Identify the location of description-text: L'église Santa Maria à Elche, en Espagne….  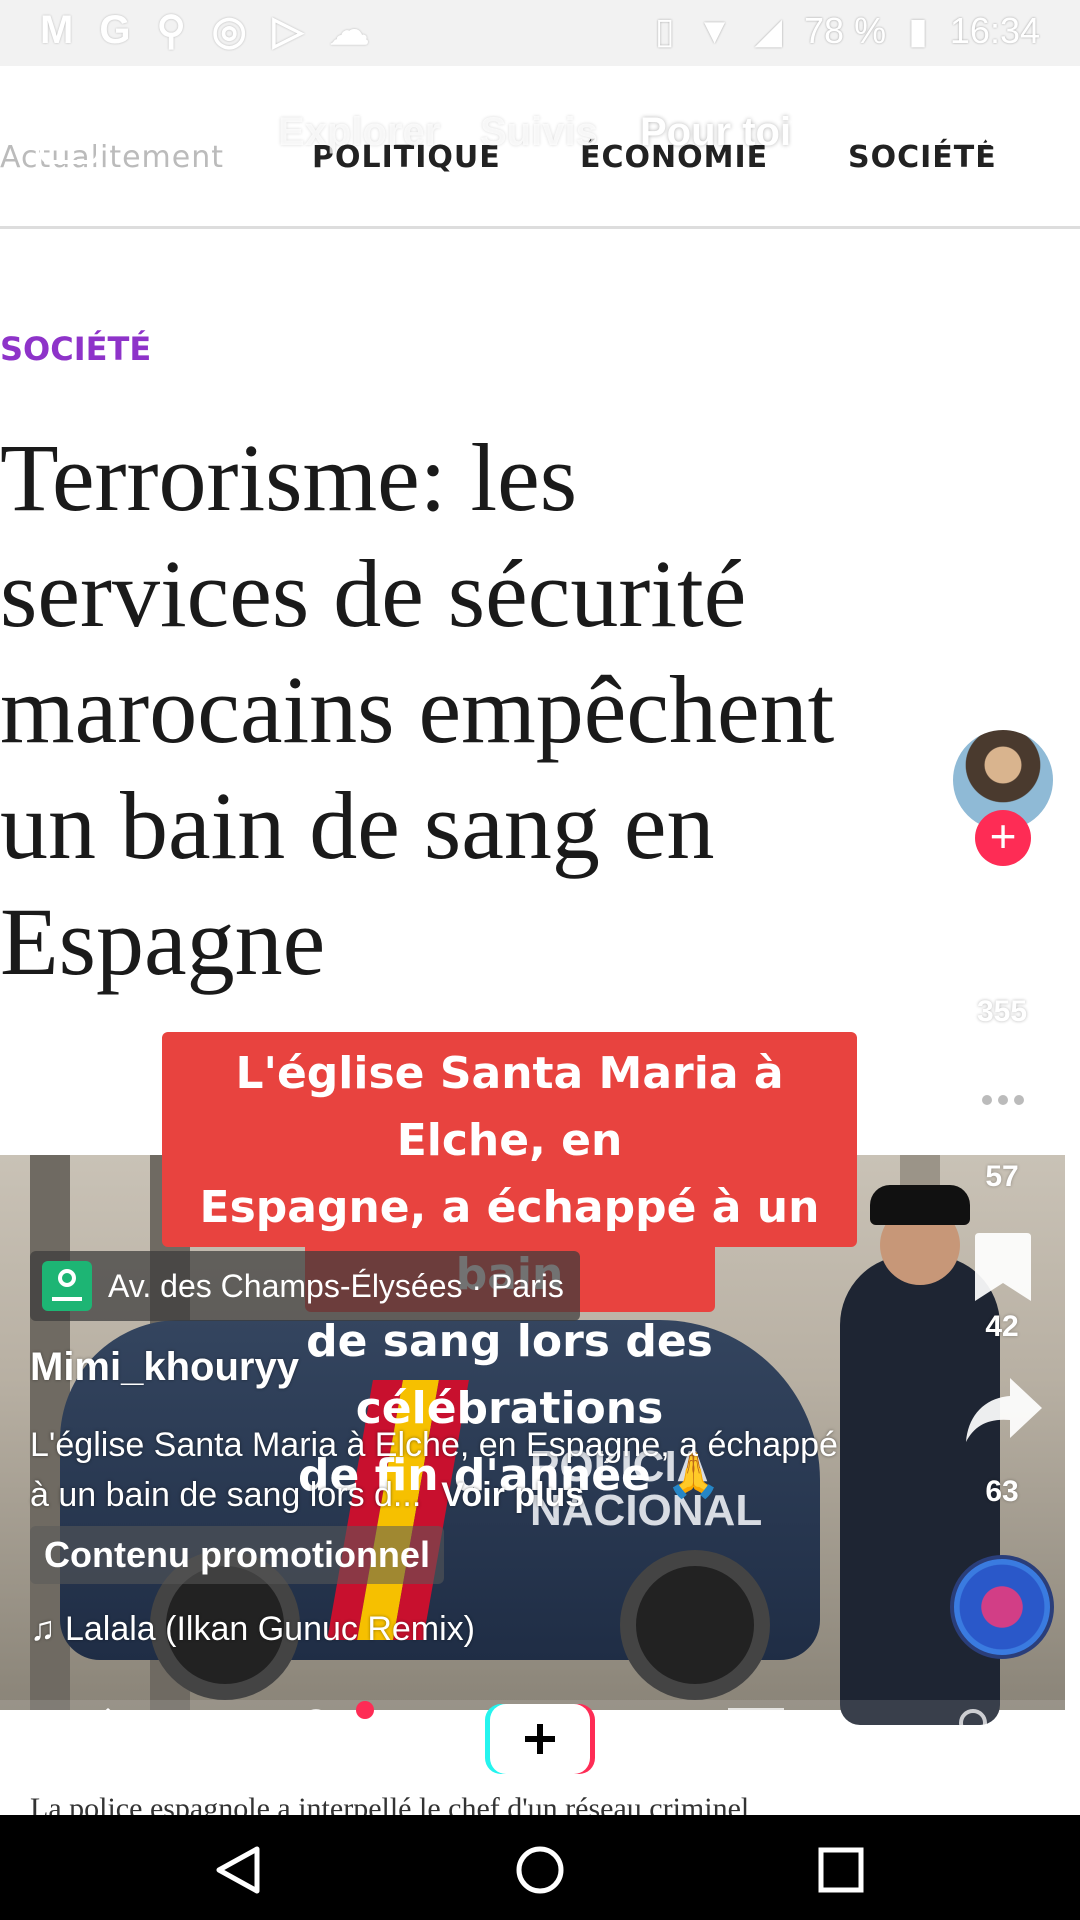
(434, 1470).